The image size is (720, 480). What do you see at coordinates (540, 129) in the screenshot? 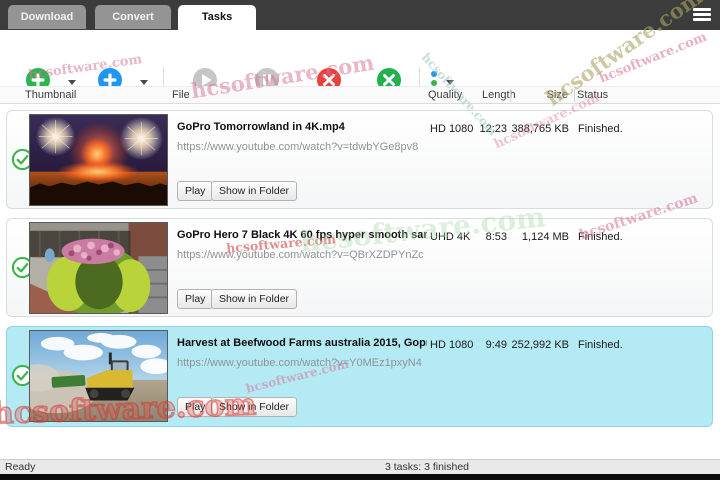
I see `task-size: 388,765 KB` at bounding box center [540, 129].